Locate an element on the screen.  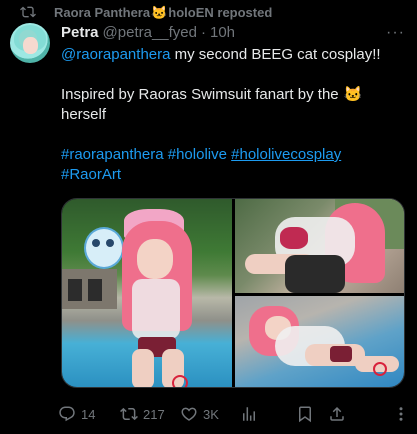
tweet-header: Petra @petra__fyed · 10h is located at coordinates (148, 32).